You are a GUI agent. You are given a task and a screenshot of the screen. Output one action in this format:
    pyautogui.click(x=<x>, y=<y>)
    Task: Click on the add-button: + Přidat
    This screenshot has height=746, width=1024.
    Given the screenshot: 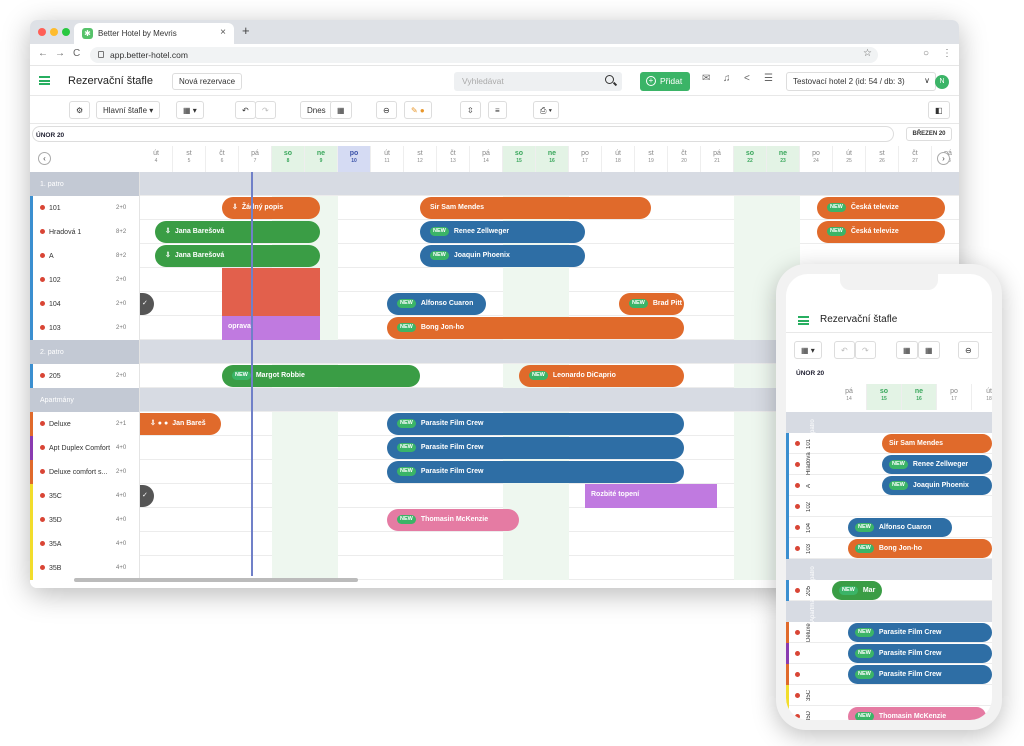 What is the action you would take?
    pyautogui.click(x=665, y=81)
    